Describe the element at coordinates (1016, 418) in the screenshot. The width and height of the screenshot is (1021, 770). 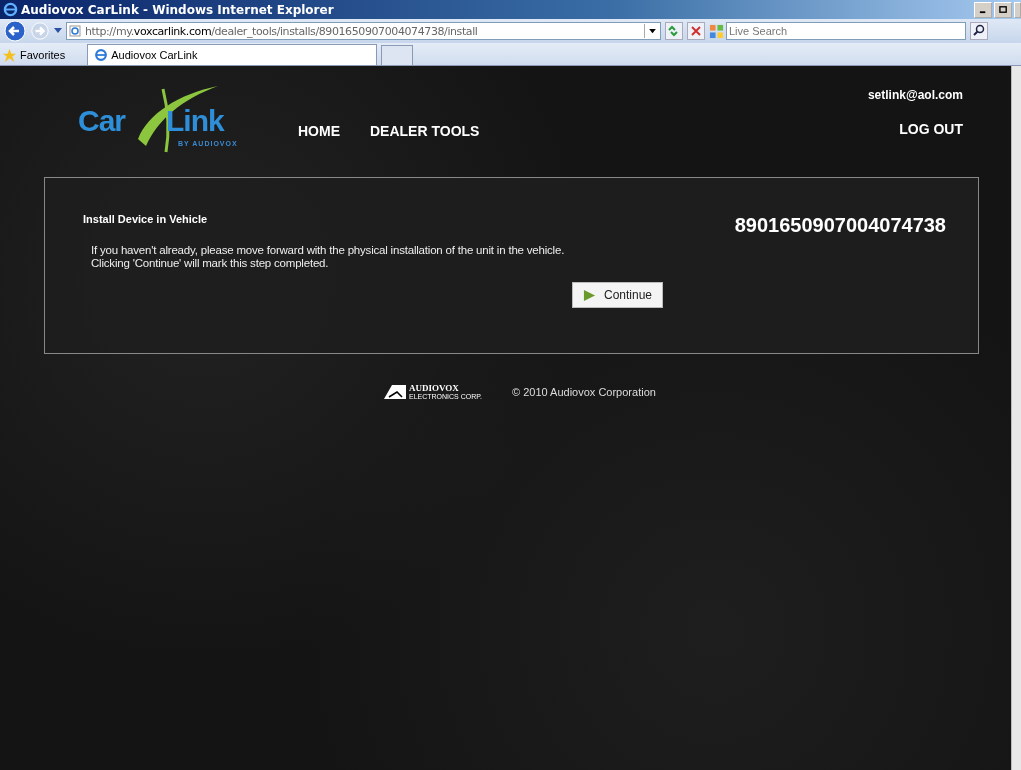
I see `scrollbar` at that location.